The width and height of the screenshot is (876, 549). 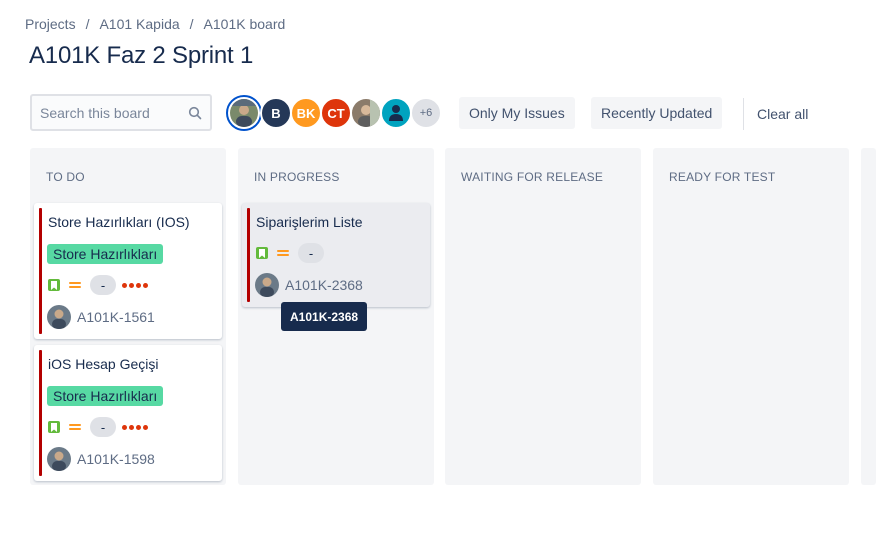 I want to click on only-my-issues-button: Only My Issues, so click(x=517, y=113).